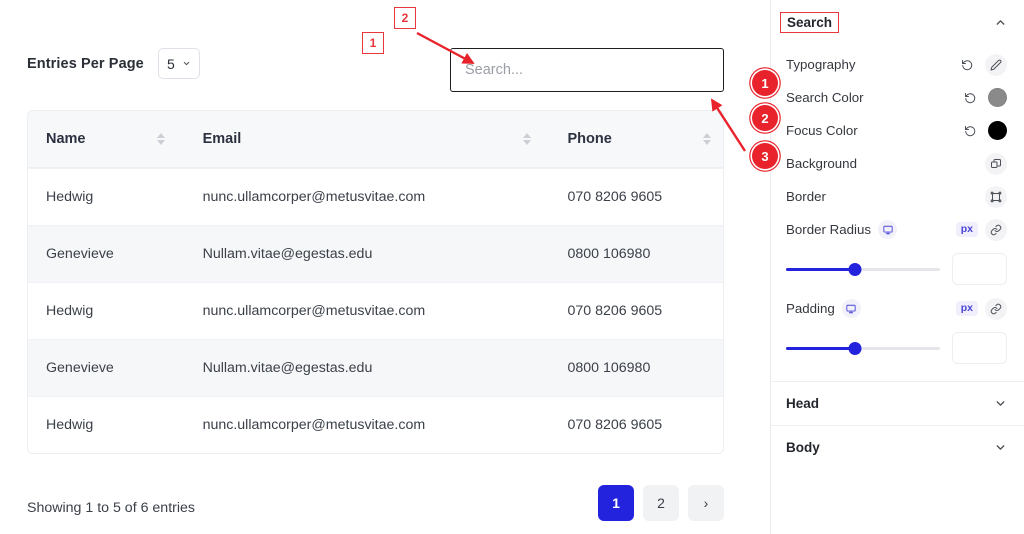  What do you see at coordinates (66, 139) in the screenshot?
I see `column-label-name: Name` at bounding box center [66, 139].